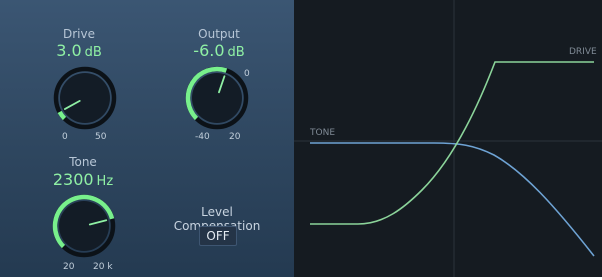  I want to click on tone-curve-label: TONE, so click(323, 133).